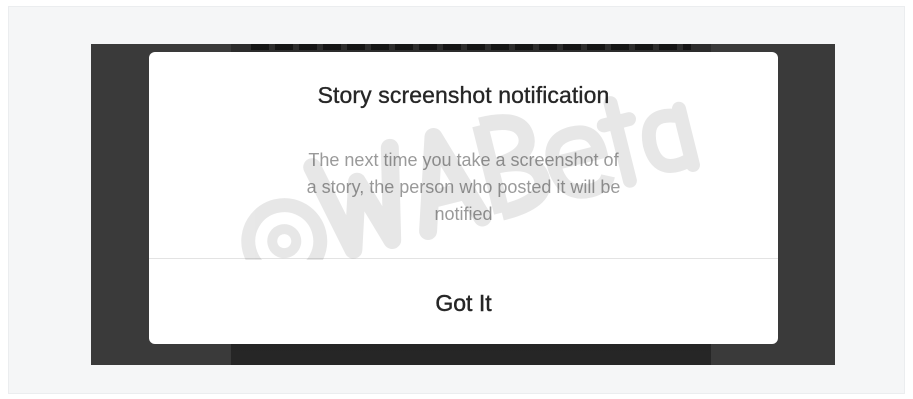 This screenshot has width=913, height=399. What do you see at coordinates (463, 214) in the screenshot?
I see `dialog-message-line: notified` at bounding box center [463, 214].